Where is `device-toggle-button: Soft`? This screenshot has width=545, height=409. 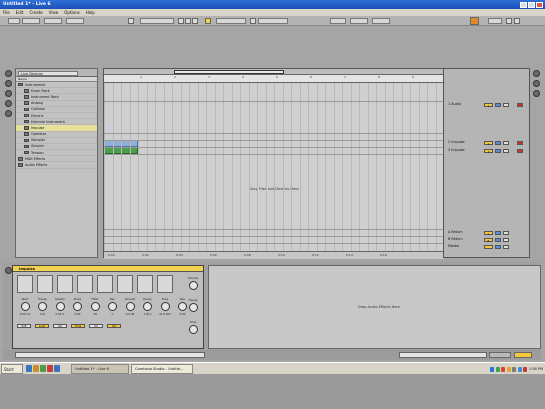 device-toggle-button: Soft is located at coordinates (24, 326).